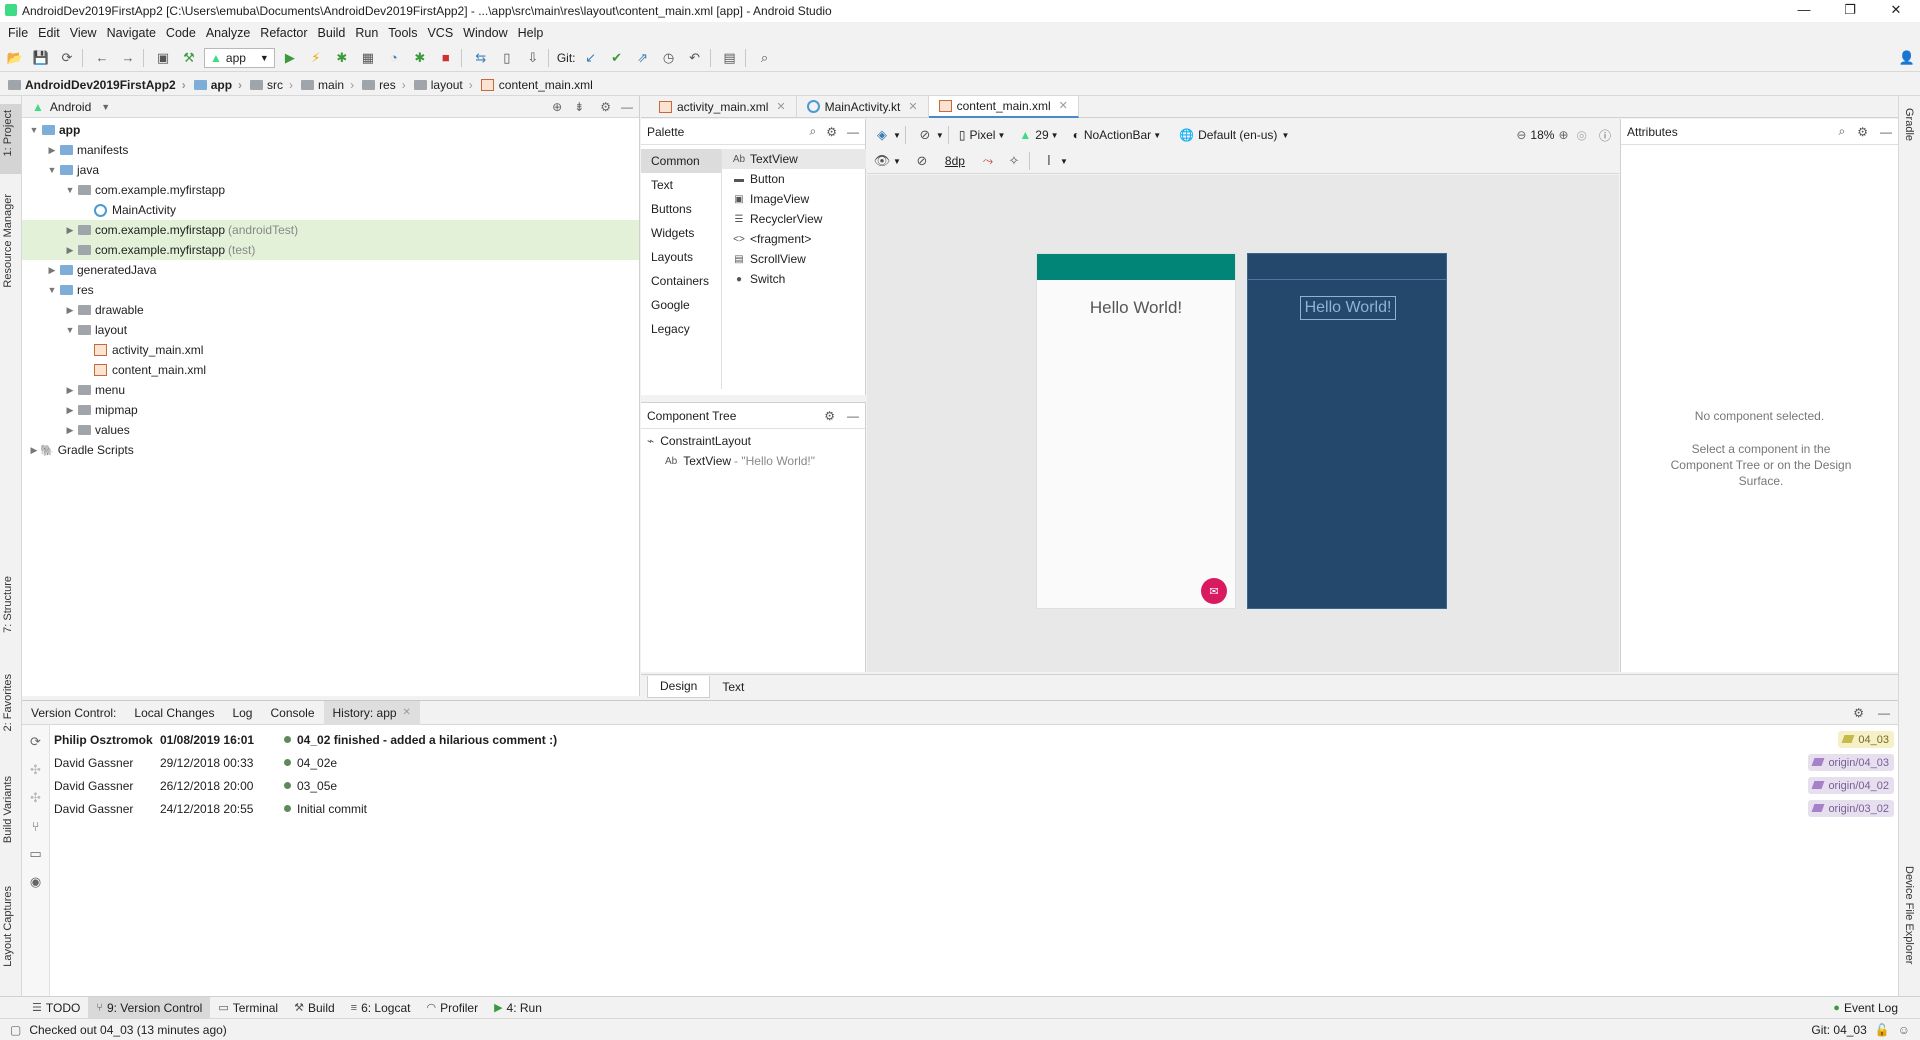  I want to click on branch-tag: origin/04_03, so click(1851, 762).